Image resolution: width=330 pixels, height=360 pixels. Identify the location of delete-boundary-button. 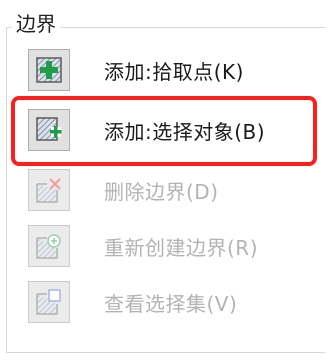
(49, 190).